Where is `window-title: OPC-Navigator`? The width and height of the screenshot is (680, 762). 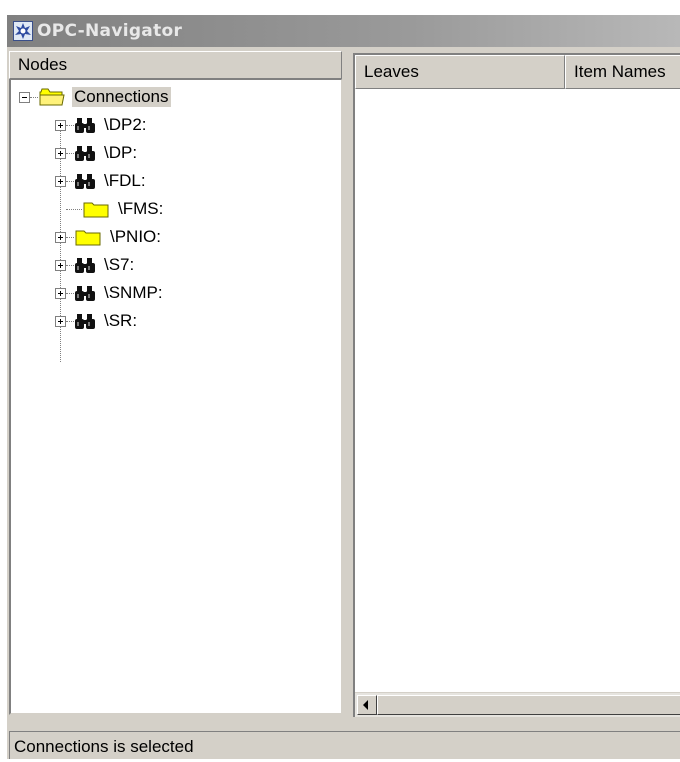 window-title: OPC-Navigator is located at coordinates (110, 31).